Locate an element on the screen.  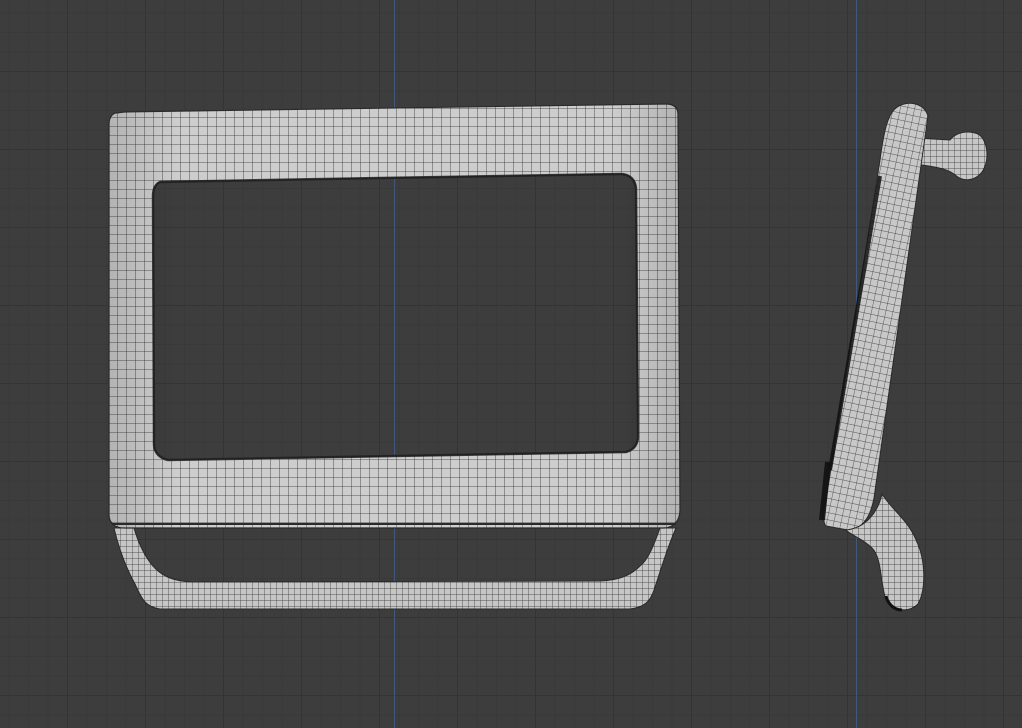
frame-side-view is located at coordinates (903, 357).